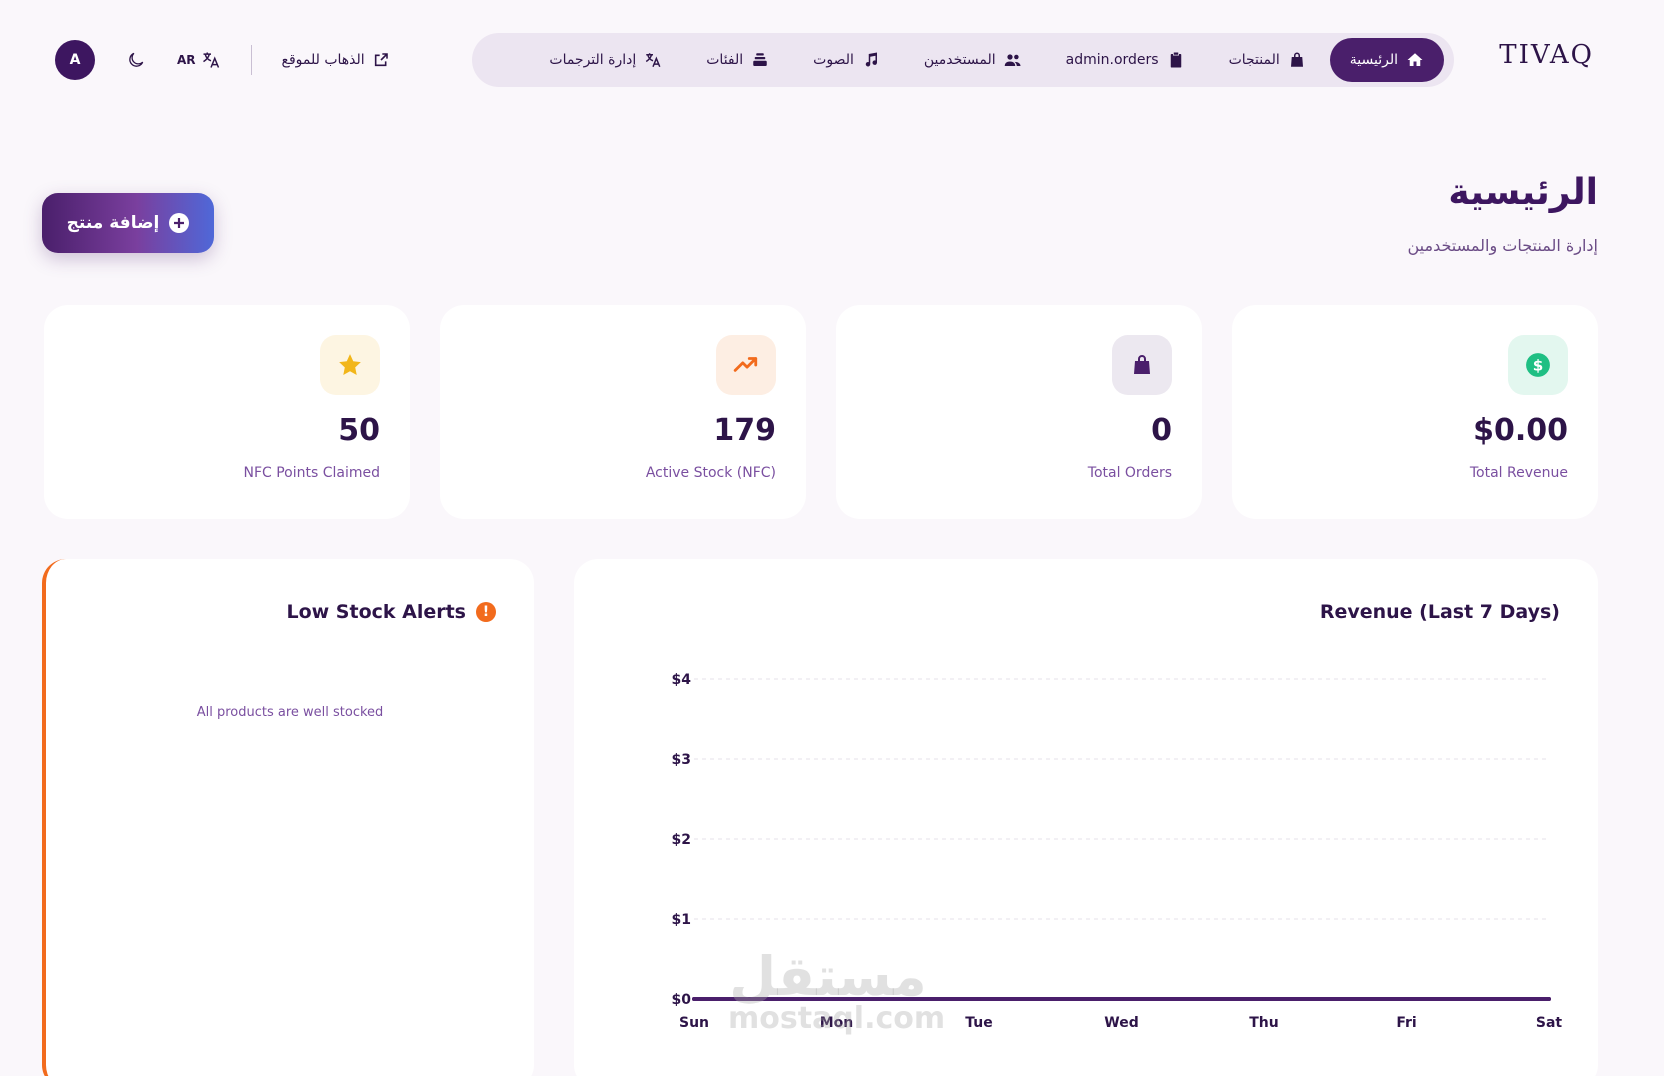 The image size is (1664, 1076). What do you see at coordinates (381, 60) in the screenshot?
I see `external-link-icon` at bounding box center [381, 60].